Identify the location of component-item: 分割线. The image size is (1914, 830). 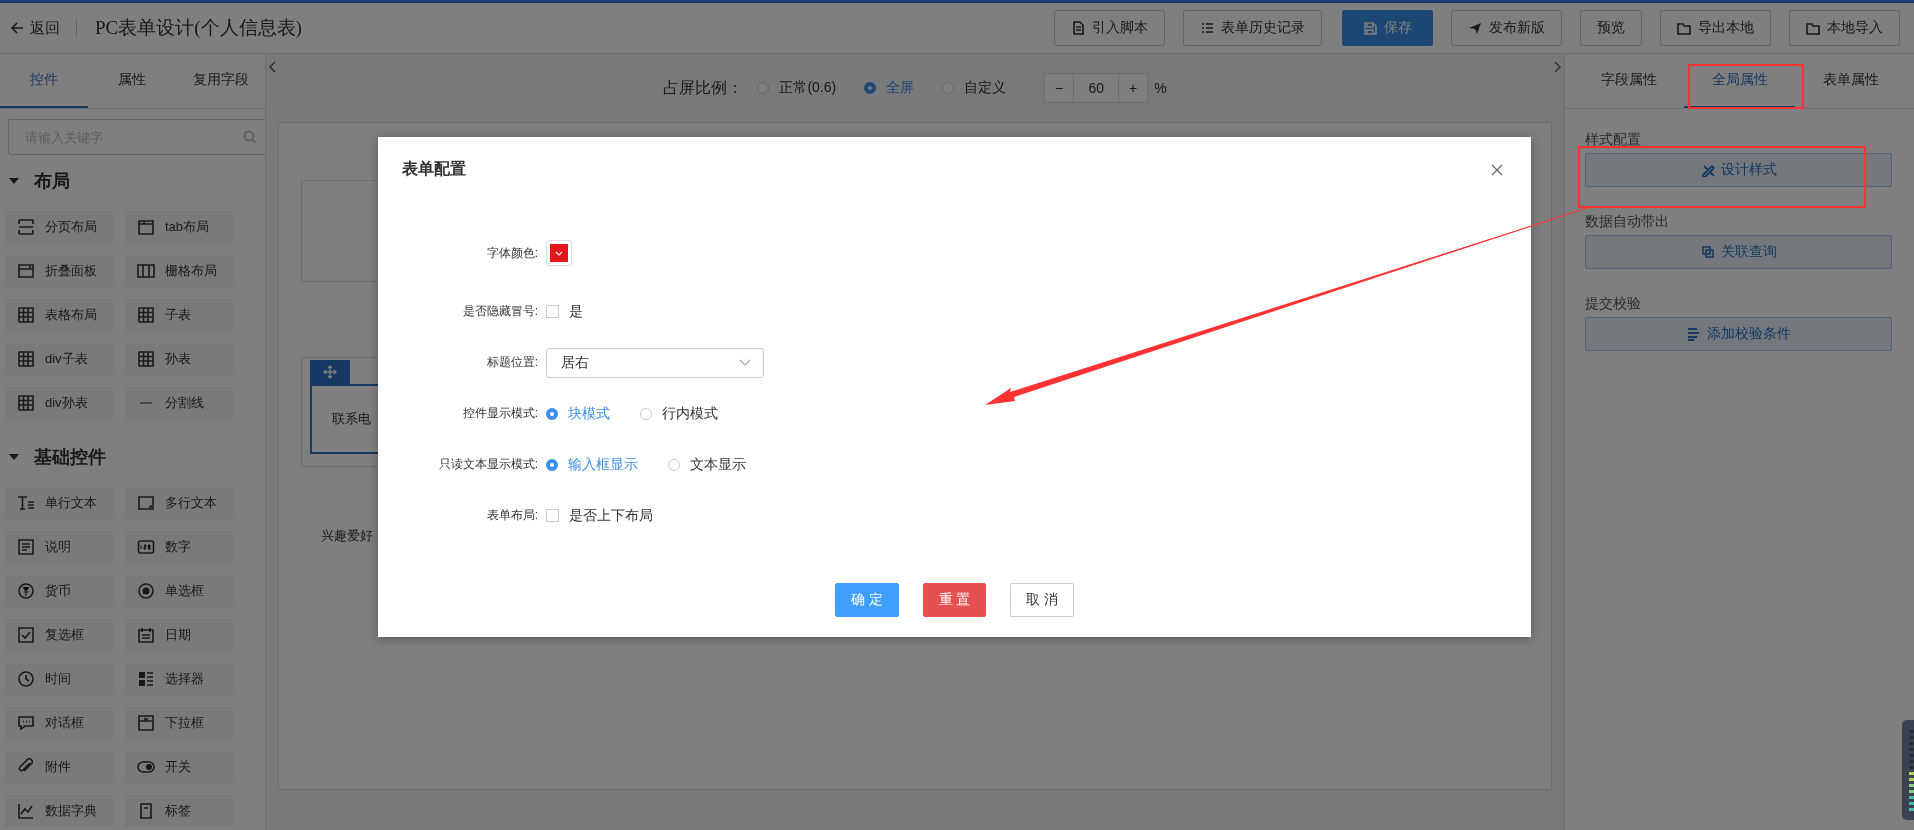
(179, 403).